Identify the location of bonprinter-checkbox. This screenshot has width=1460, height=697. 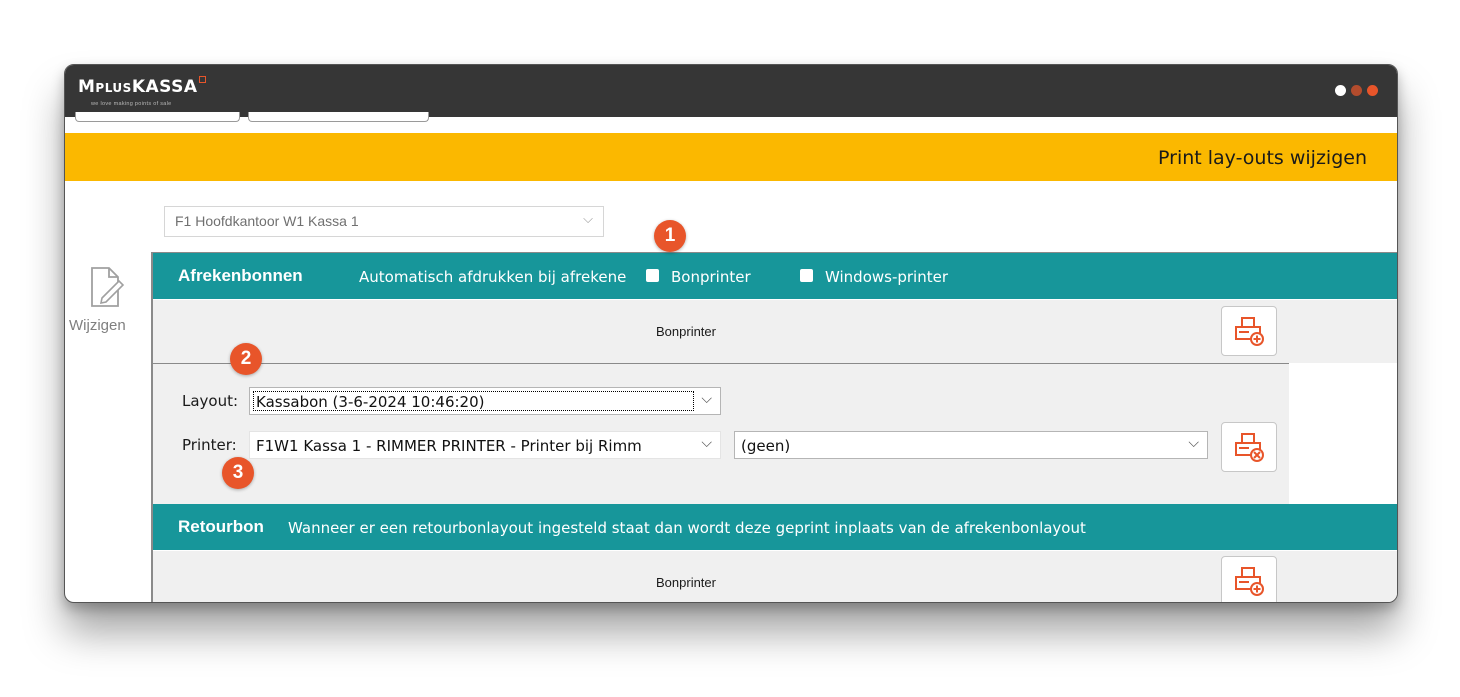
(652, 275).